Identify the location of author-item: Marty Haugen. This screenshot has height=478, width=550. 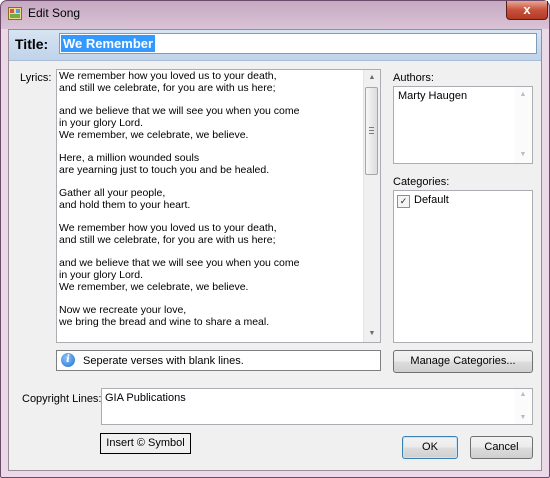
(432, 96).